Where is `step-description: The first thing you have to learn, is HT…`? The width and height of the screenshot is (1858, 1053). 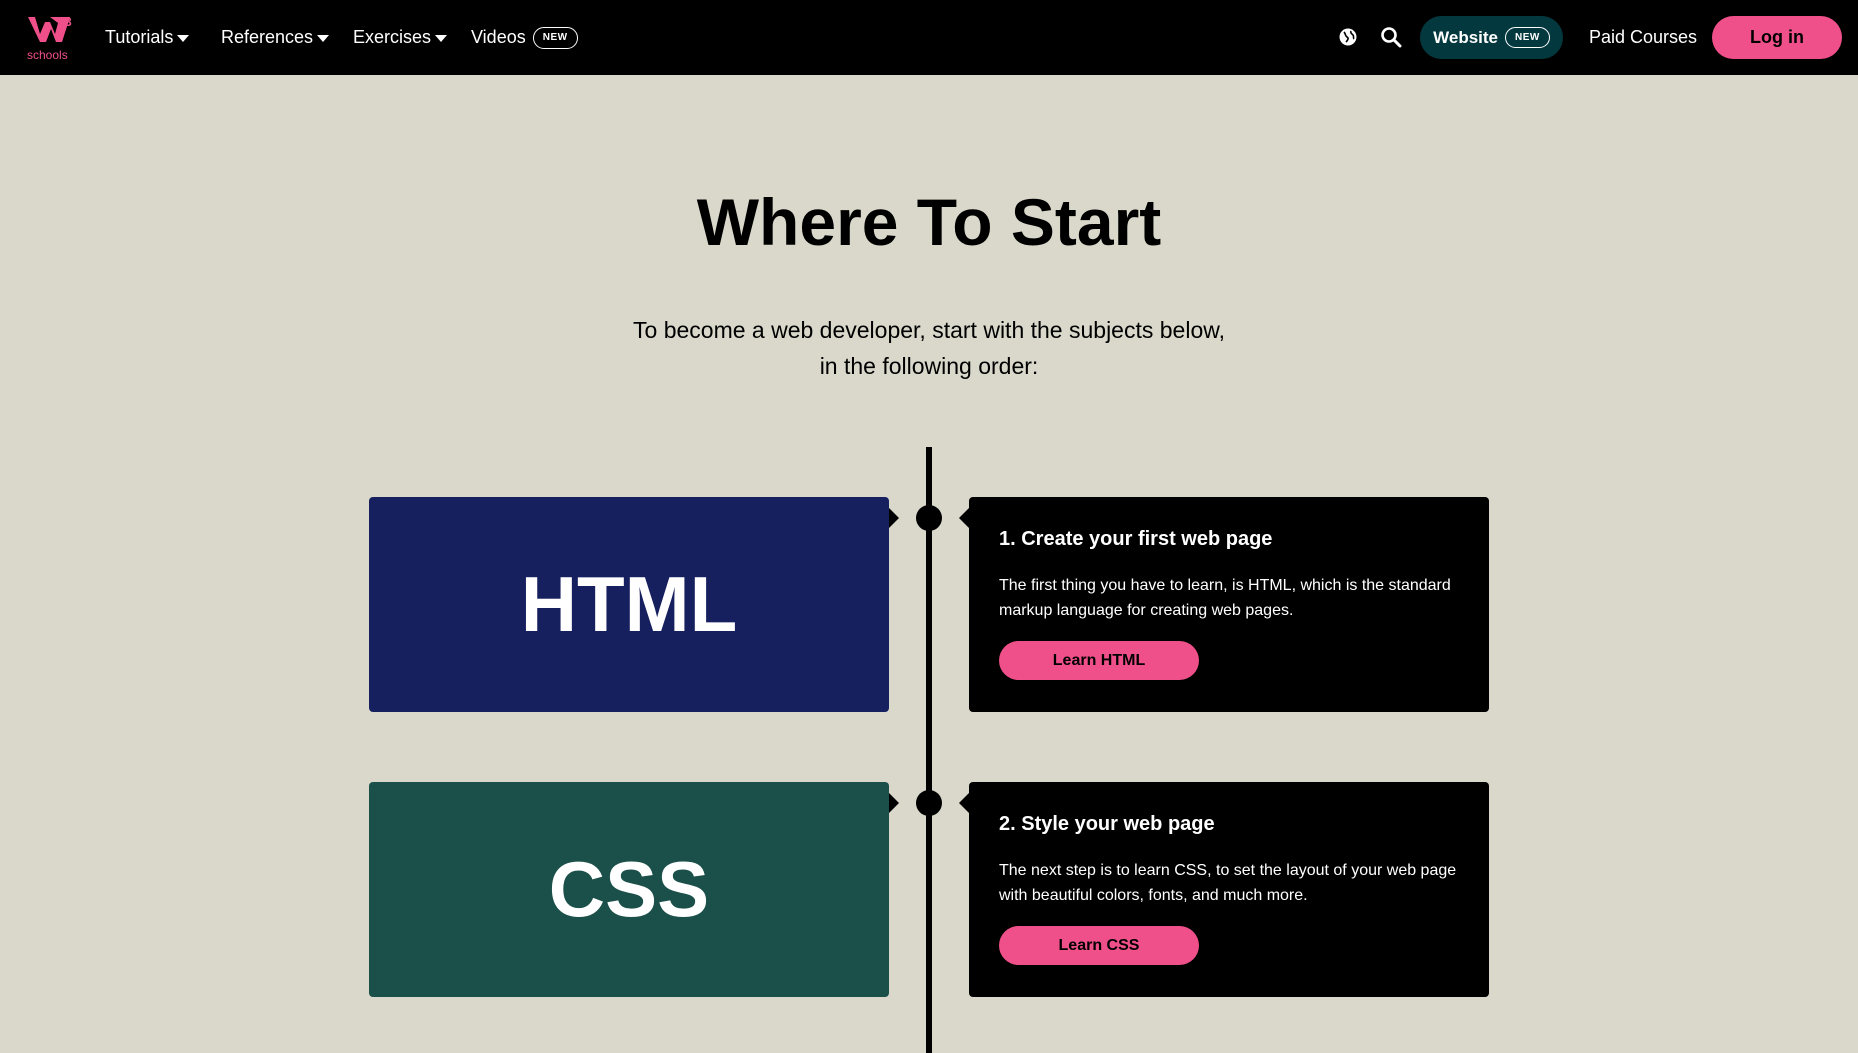 step-description: The first thing you have to learn, is HT… is located at coordinates (1225, 598).